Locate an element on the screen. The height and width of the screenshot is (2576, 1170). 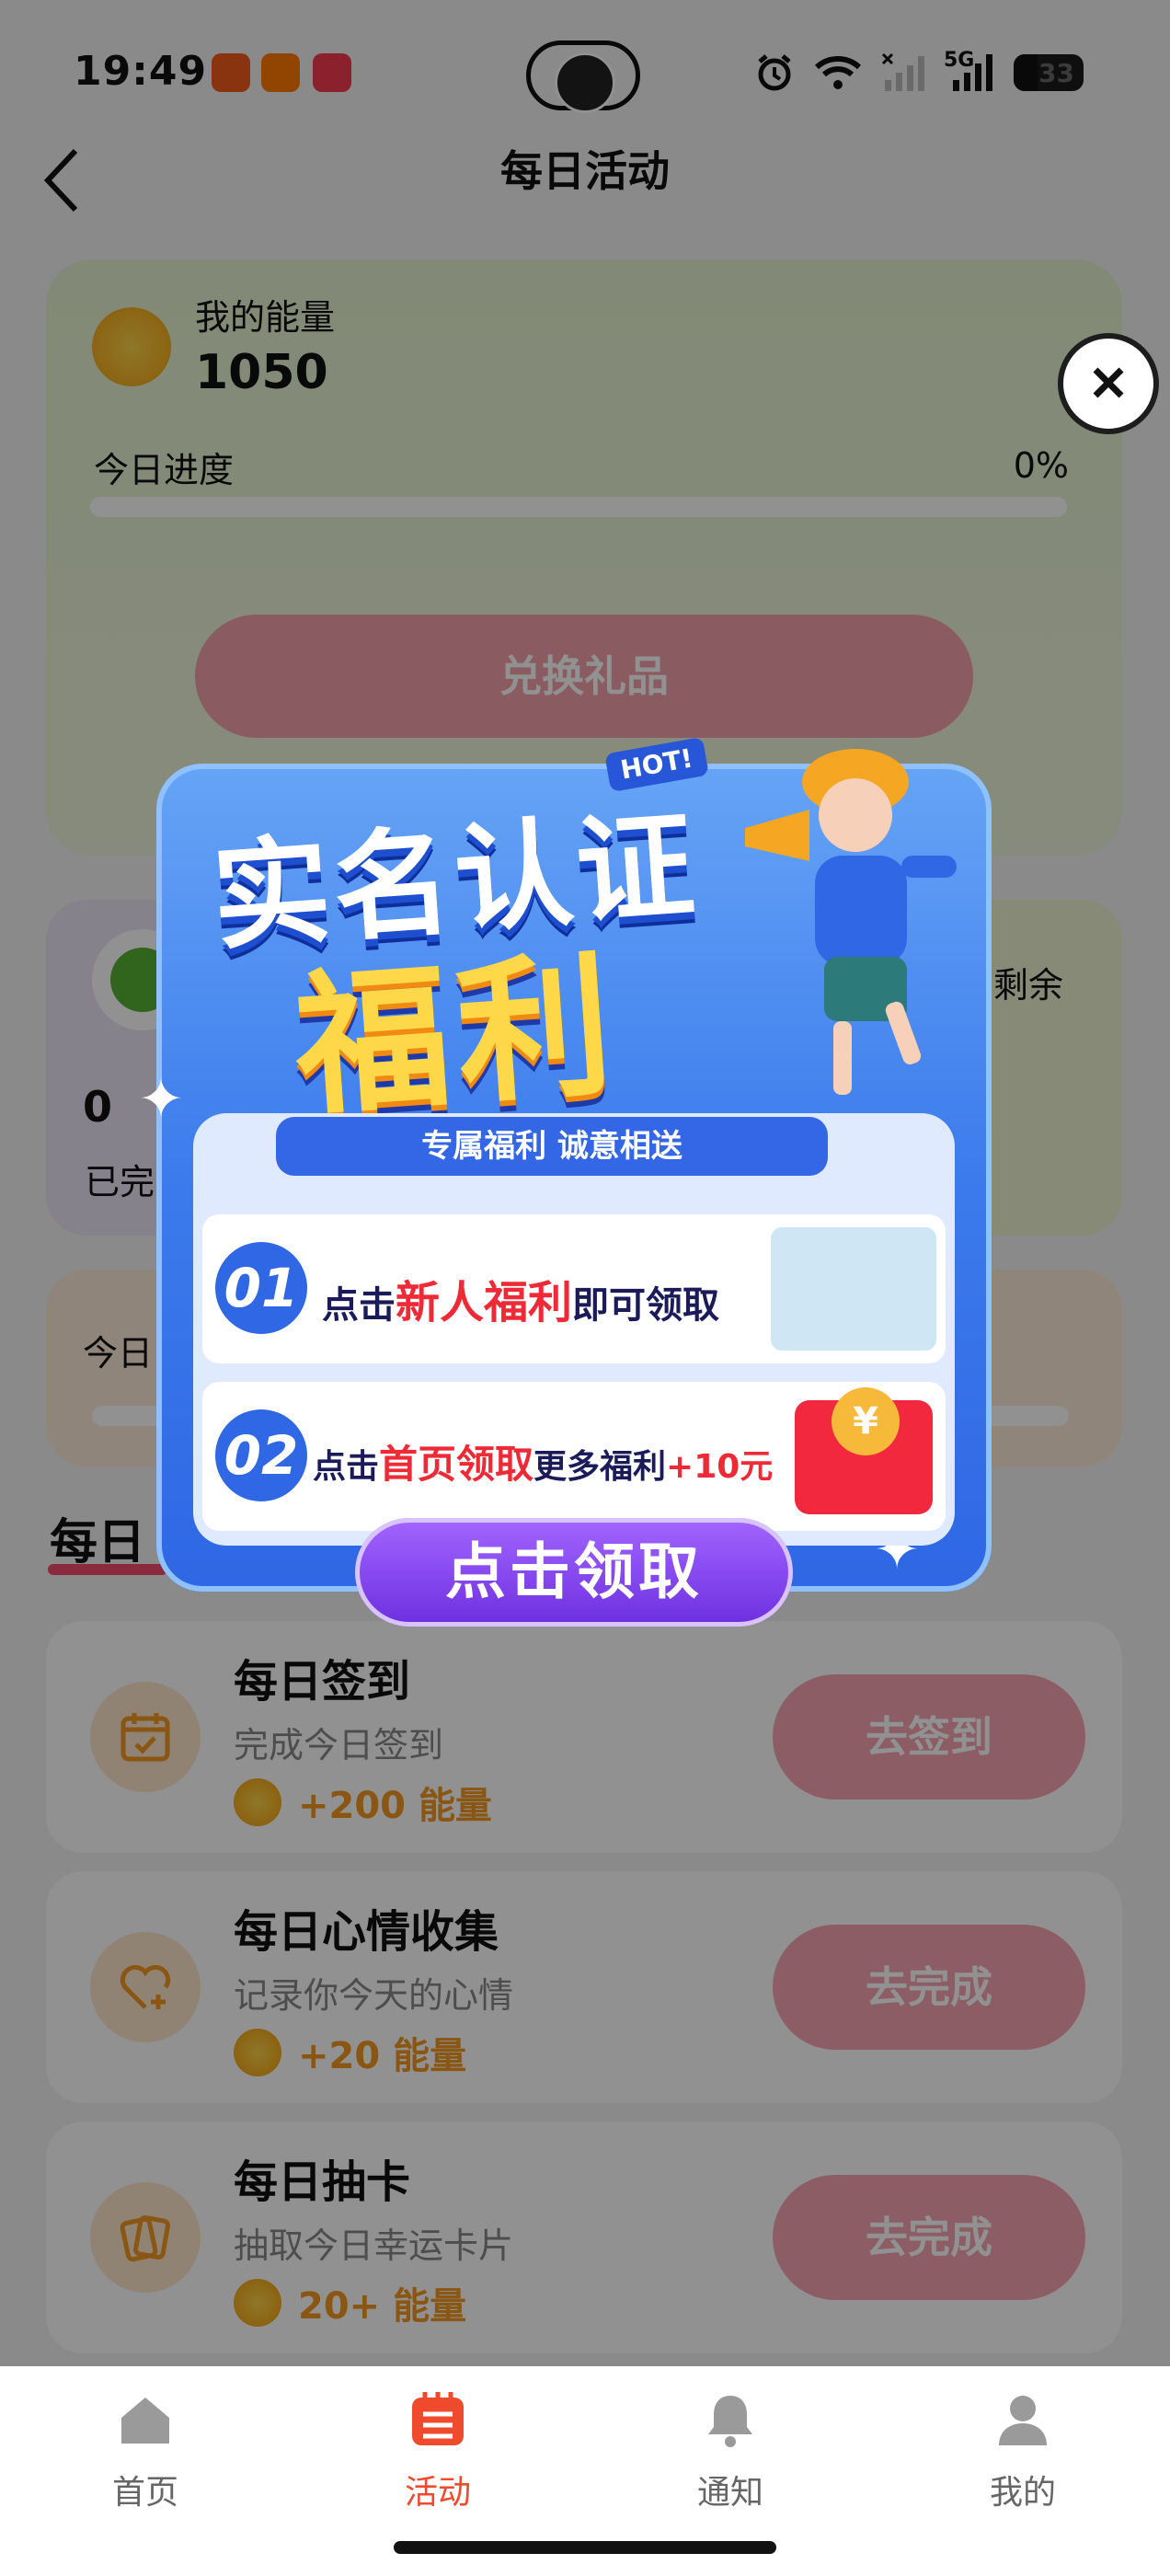
tab-mine: 我的 is located at coordinates (1022, 2451).